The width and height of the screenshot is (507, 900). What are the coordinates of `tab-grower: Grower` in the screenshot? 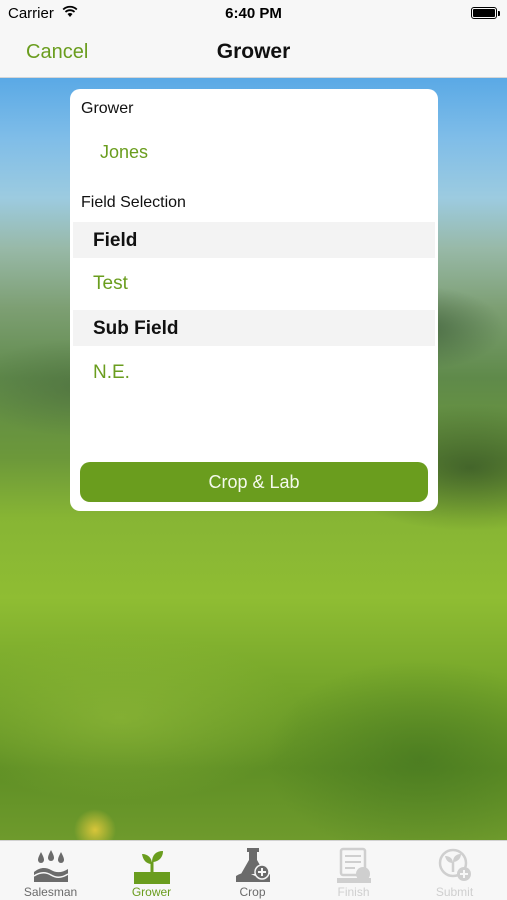 It's located at (151, 870).